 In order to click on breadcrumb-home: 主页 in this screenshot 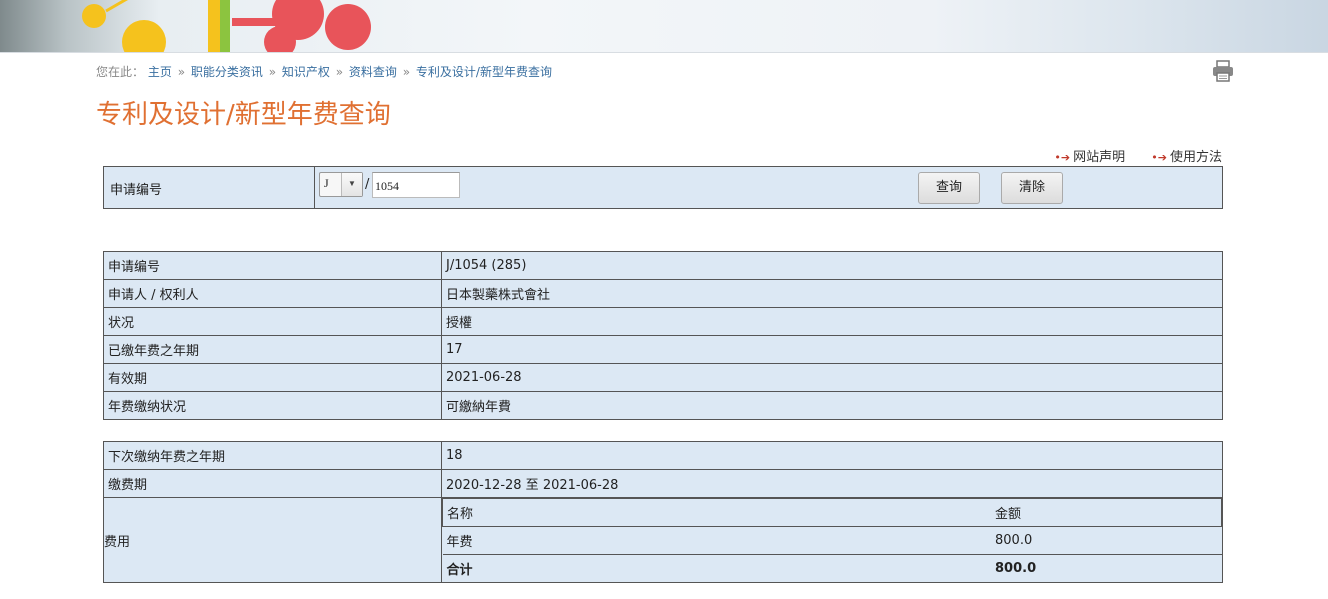, I will do `click(160, 72)`.